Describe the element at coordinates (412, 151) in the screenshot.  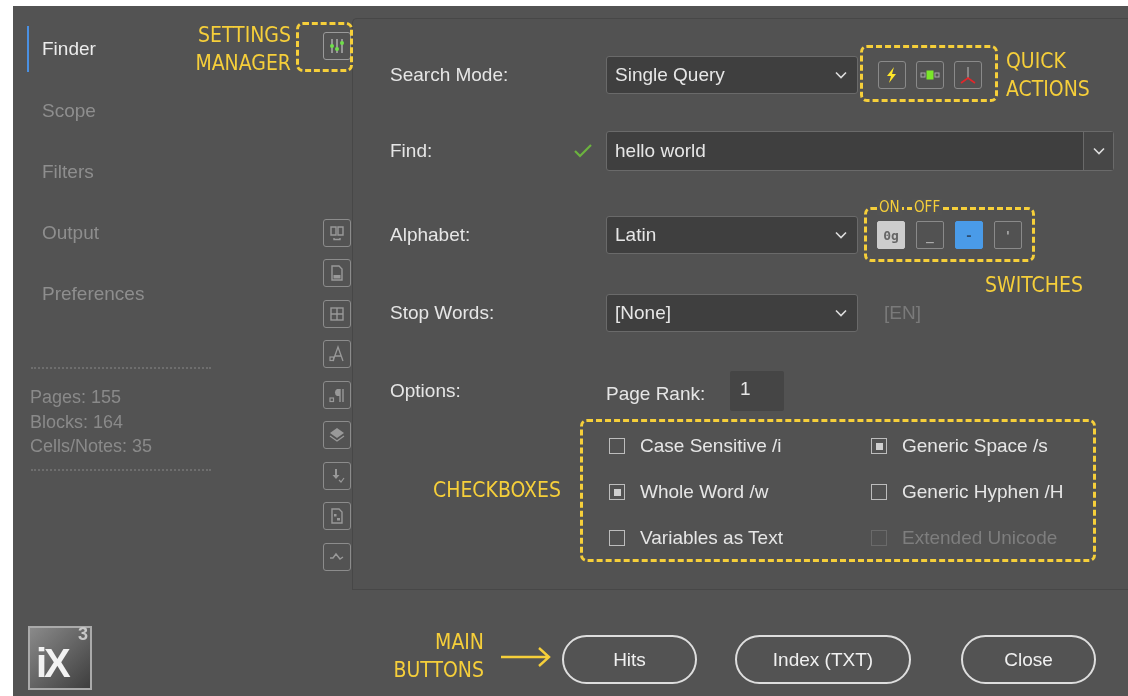
I see `field-label: Find:` at that location.